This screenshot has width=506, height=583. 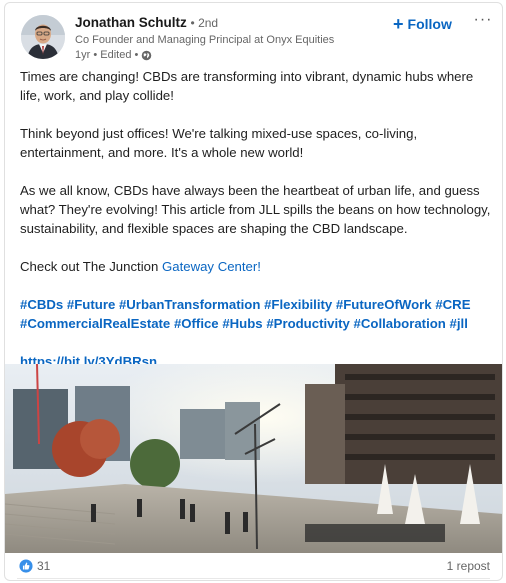 What do you see at coordinates (298, 304) in the screenshot?
I see `hashtag: #Flexibility` at bounding box center [298, 304].